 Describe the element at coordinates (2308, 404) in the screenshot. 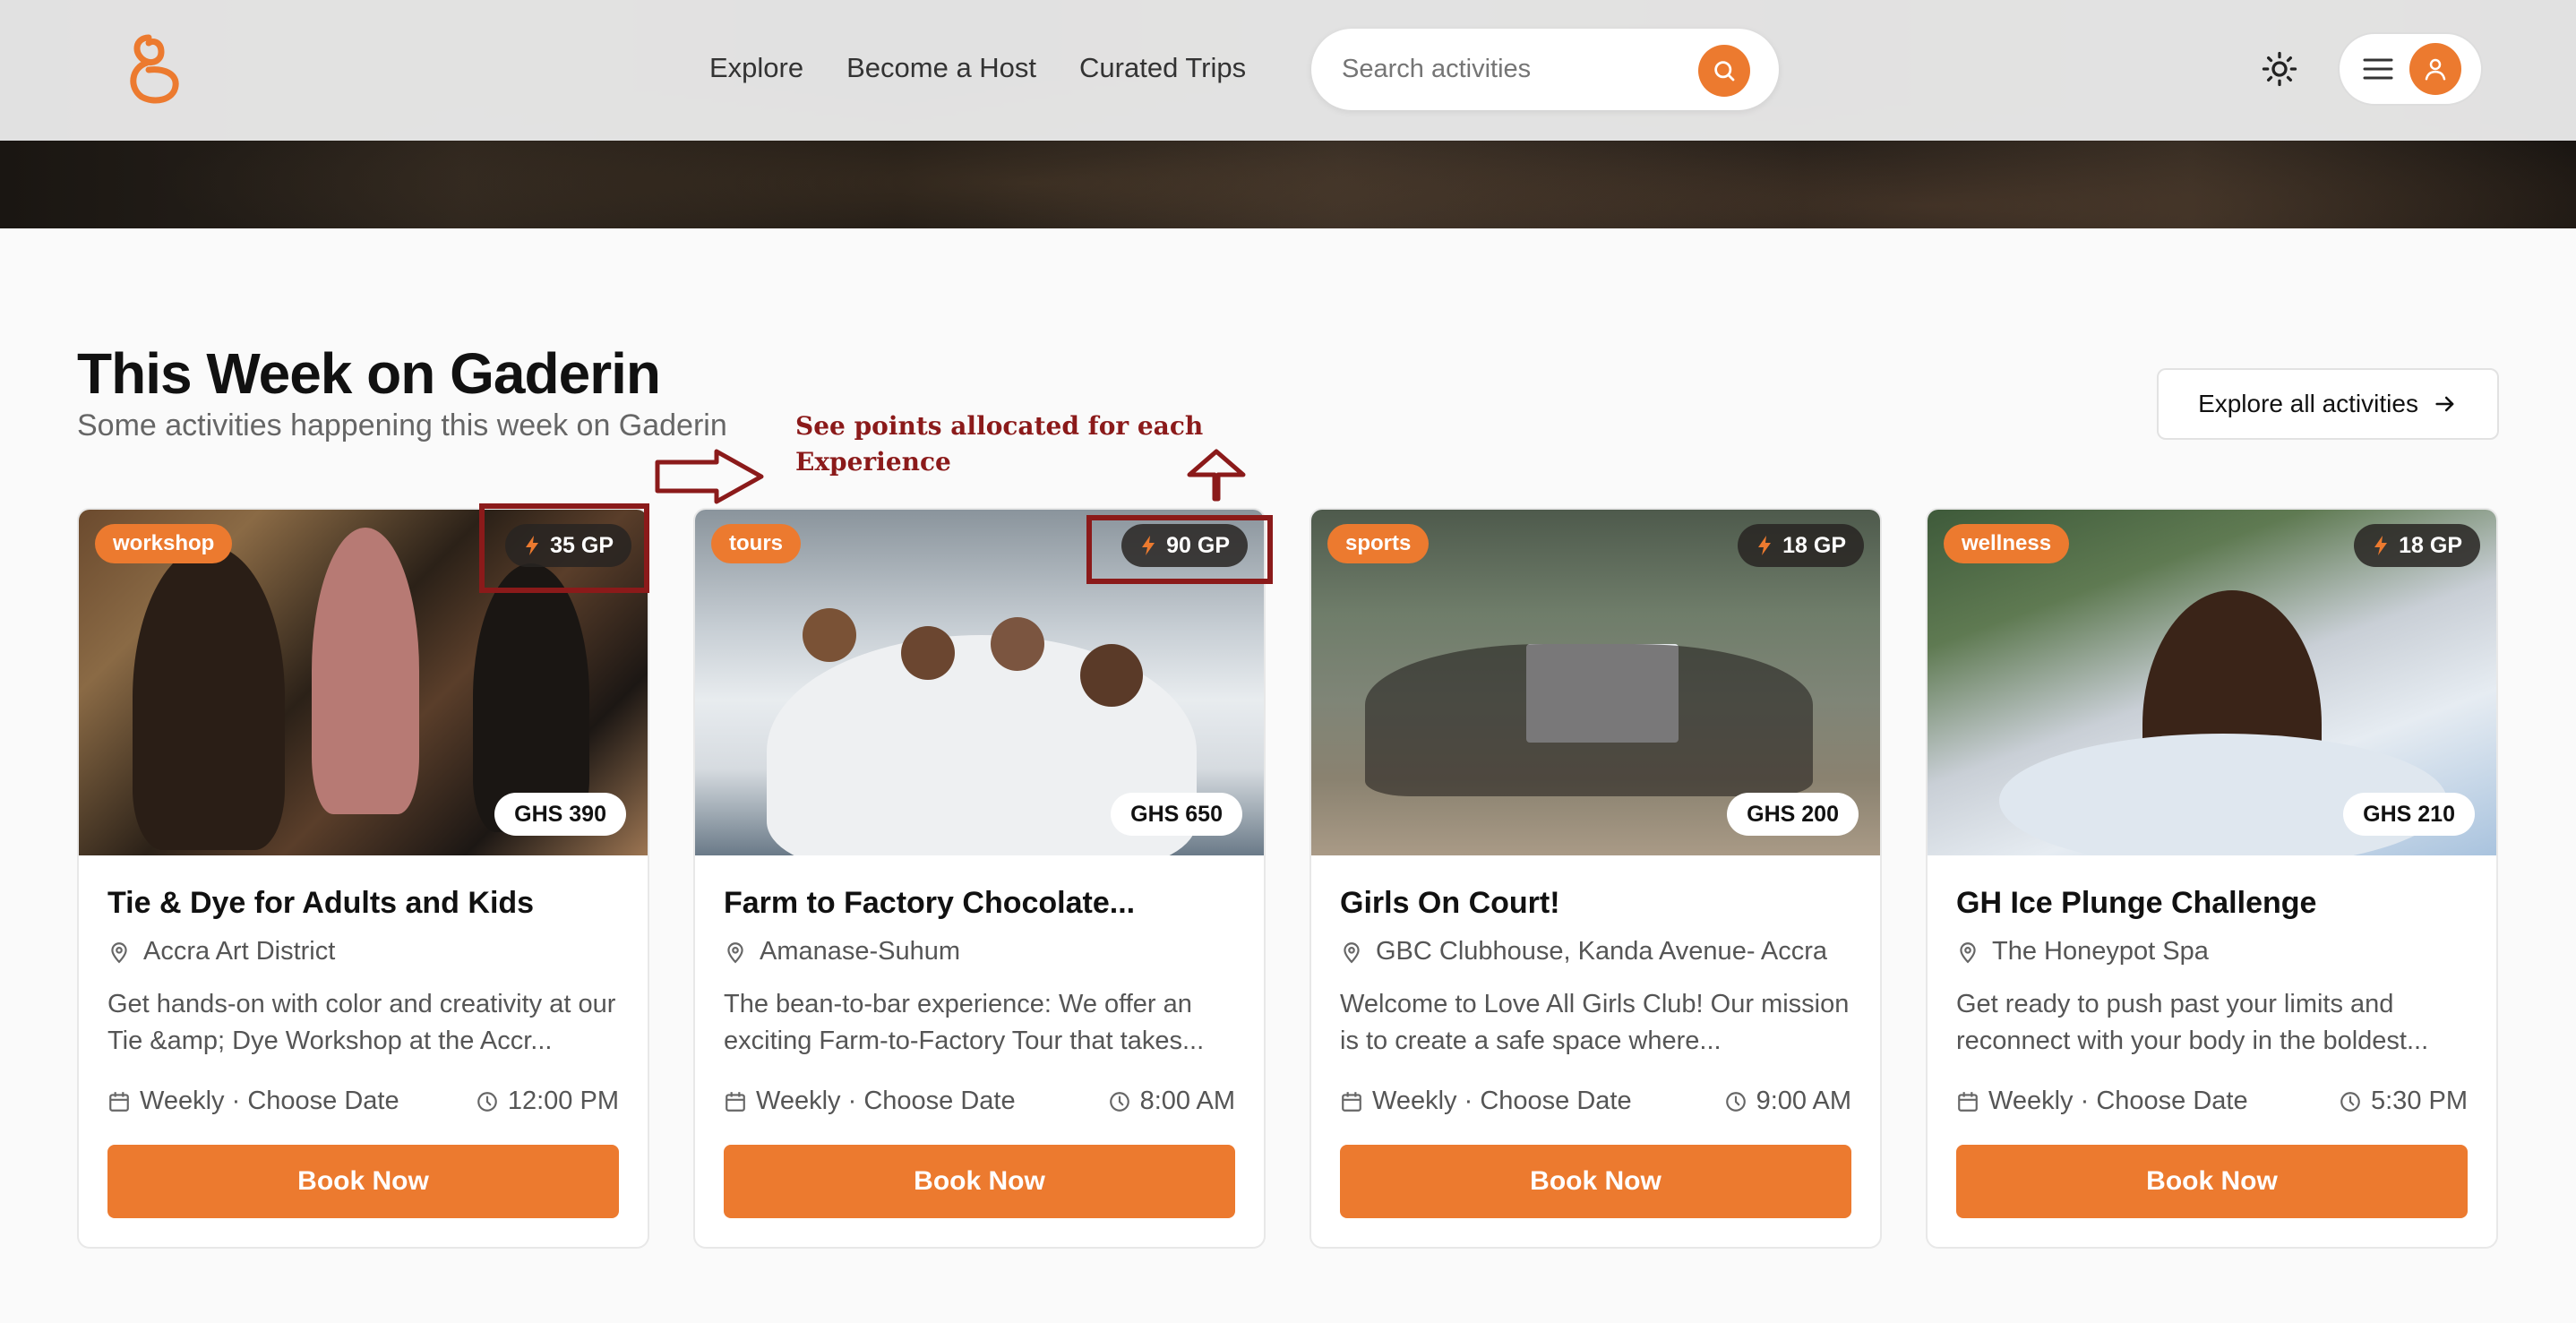

I see `explore-all-label: Explore all activities` at that location.